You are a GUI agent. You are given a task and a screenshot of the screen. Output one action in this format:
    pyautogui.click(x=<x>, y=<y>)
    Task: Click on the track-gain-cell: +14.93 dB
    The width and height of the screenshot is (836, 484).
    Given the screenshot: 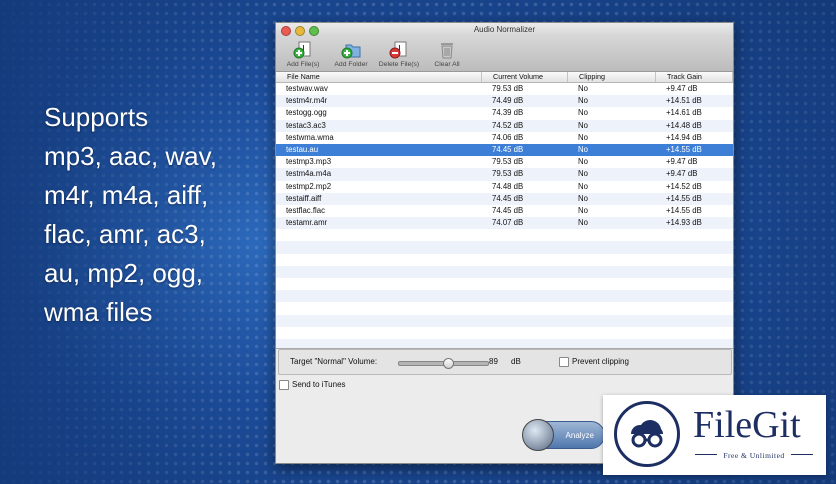 What is the action you would take?
    pyautogui.click(x=684, y=223)
    